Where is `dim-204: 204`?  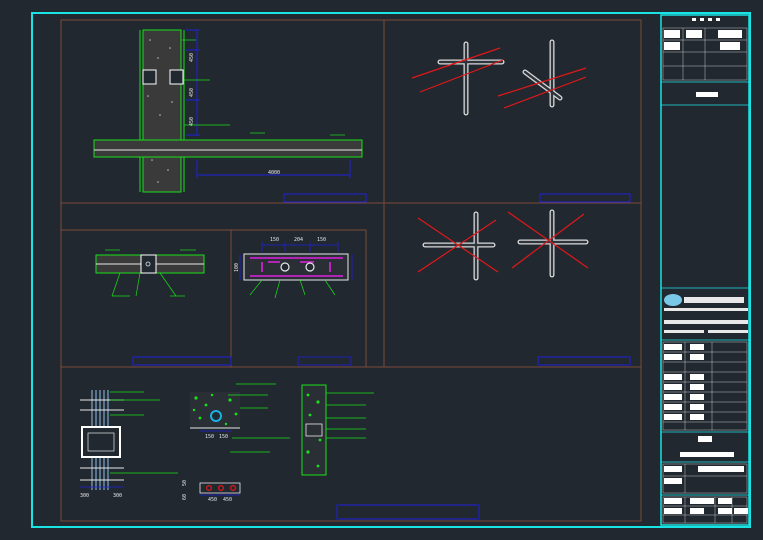
dim-204: 204 is located at coordinates (298, 240).